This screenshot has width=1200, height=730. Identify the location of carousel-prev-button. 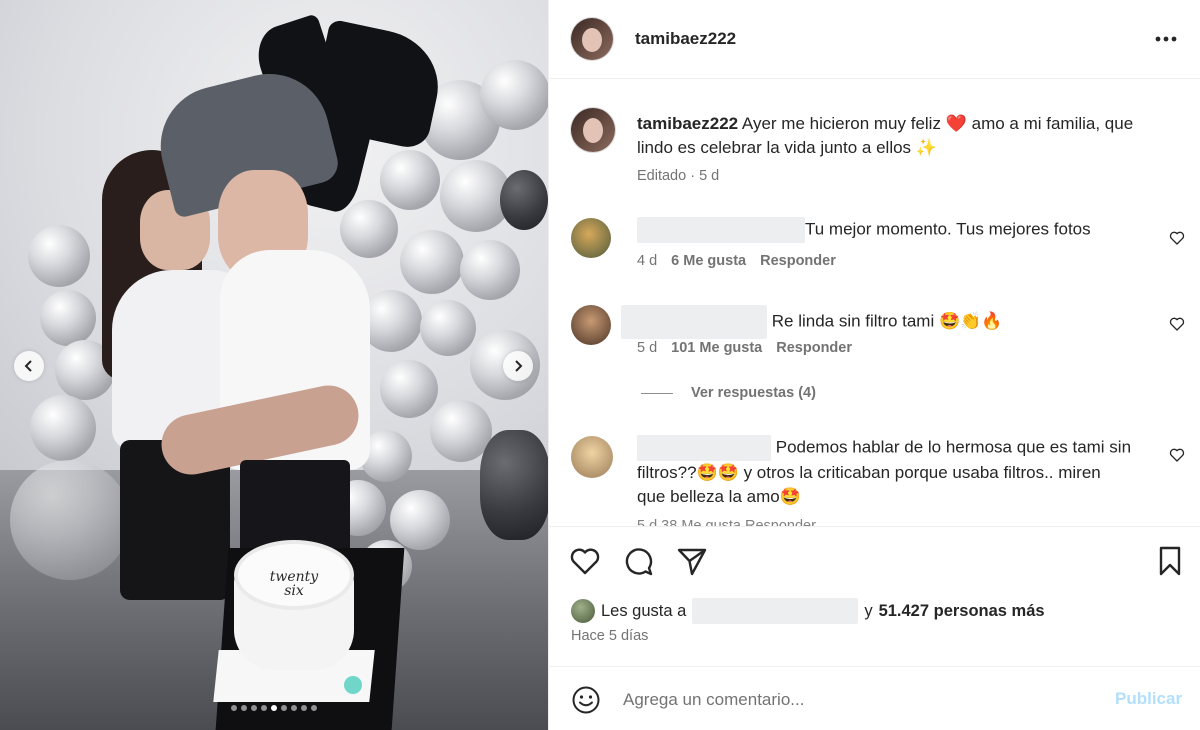
(29, 366).